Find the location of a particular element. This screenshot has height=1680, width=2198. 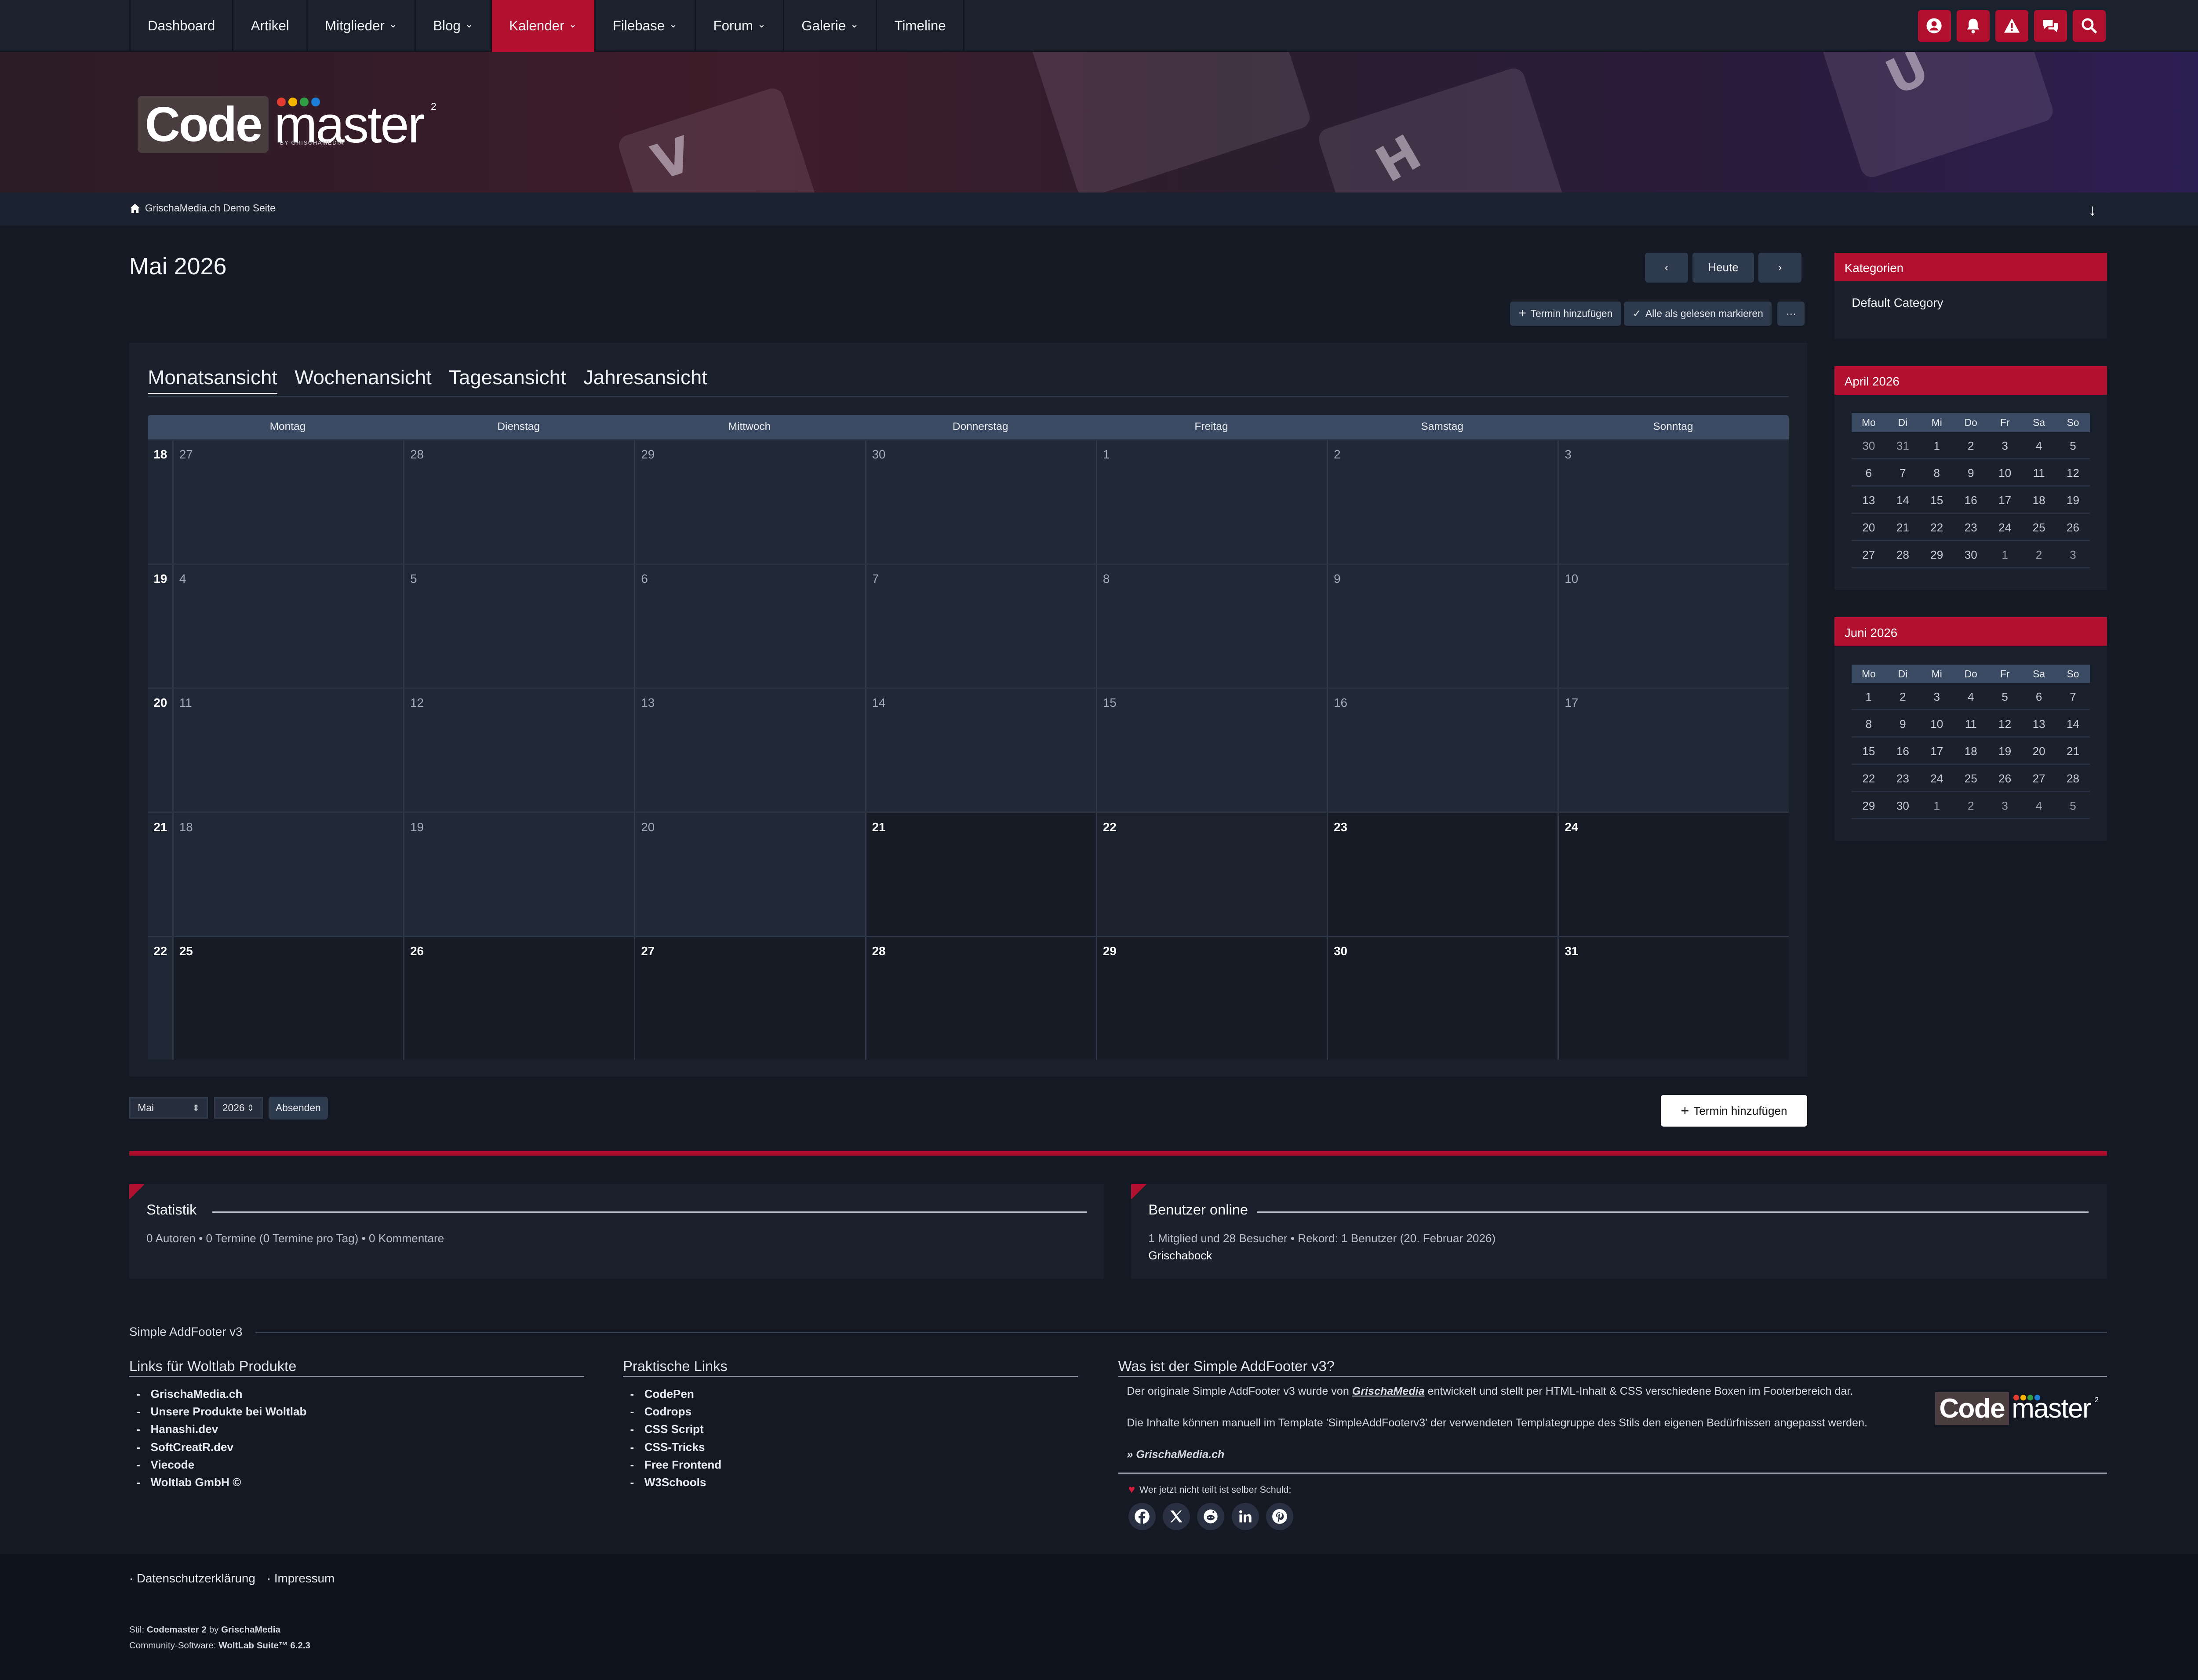

mini-day: 26 is located at coordinates (2073, 527).